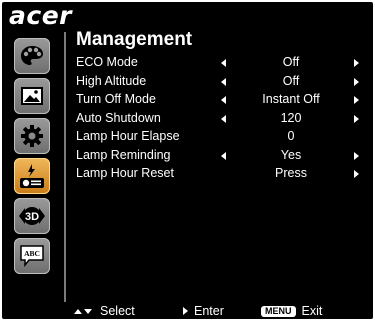 Image resolution: width=375 pixels, height=321 pixels. I want to click on up-down-arrows-icon, so click(83, 311).